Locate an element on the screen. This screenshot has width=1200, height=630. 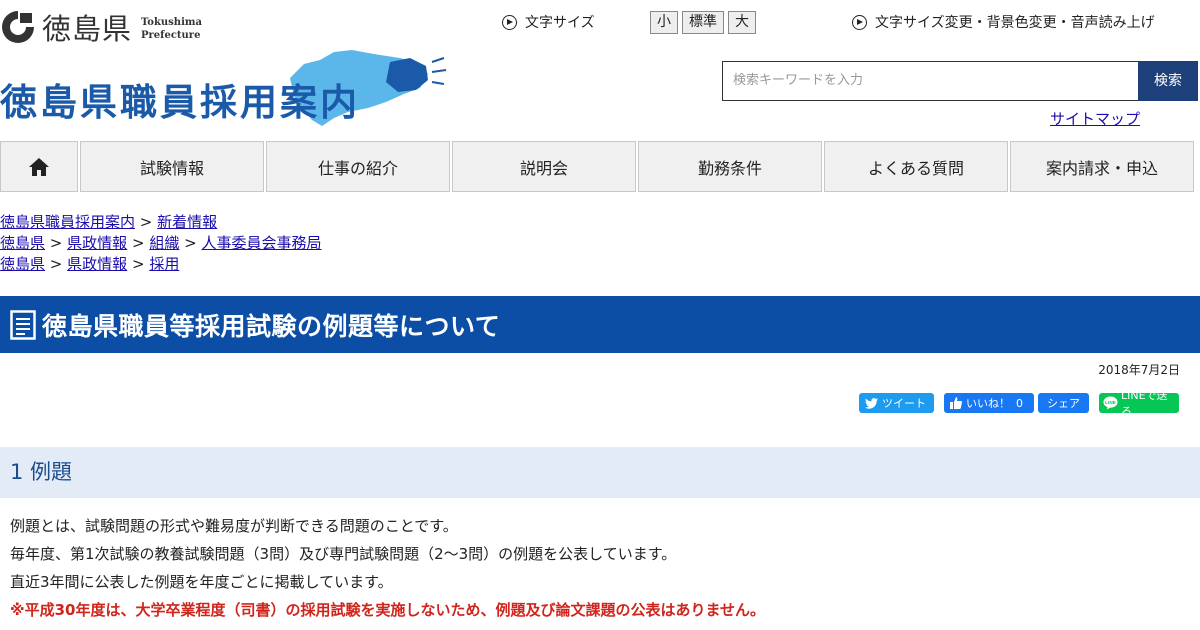
paragraph: 例題とは、試験問題の形式や難易度が判断できる問題のことです。 is located at coordinates (234, 526).